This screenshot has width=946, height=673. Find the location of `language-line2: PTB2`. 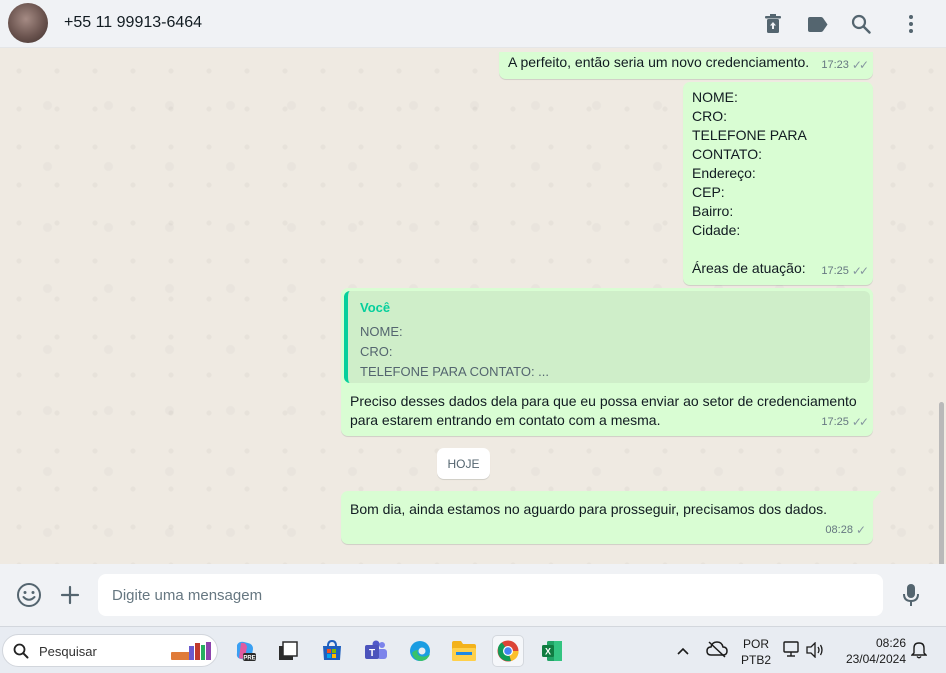

language-line2: PTB2 is located at coordinates (756, 660).